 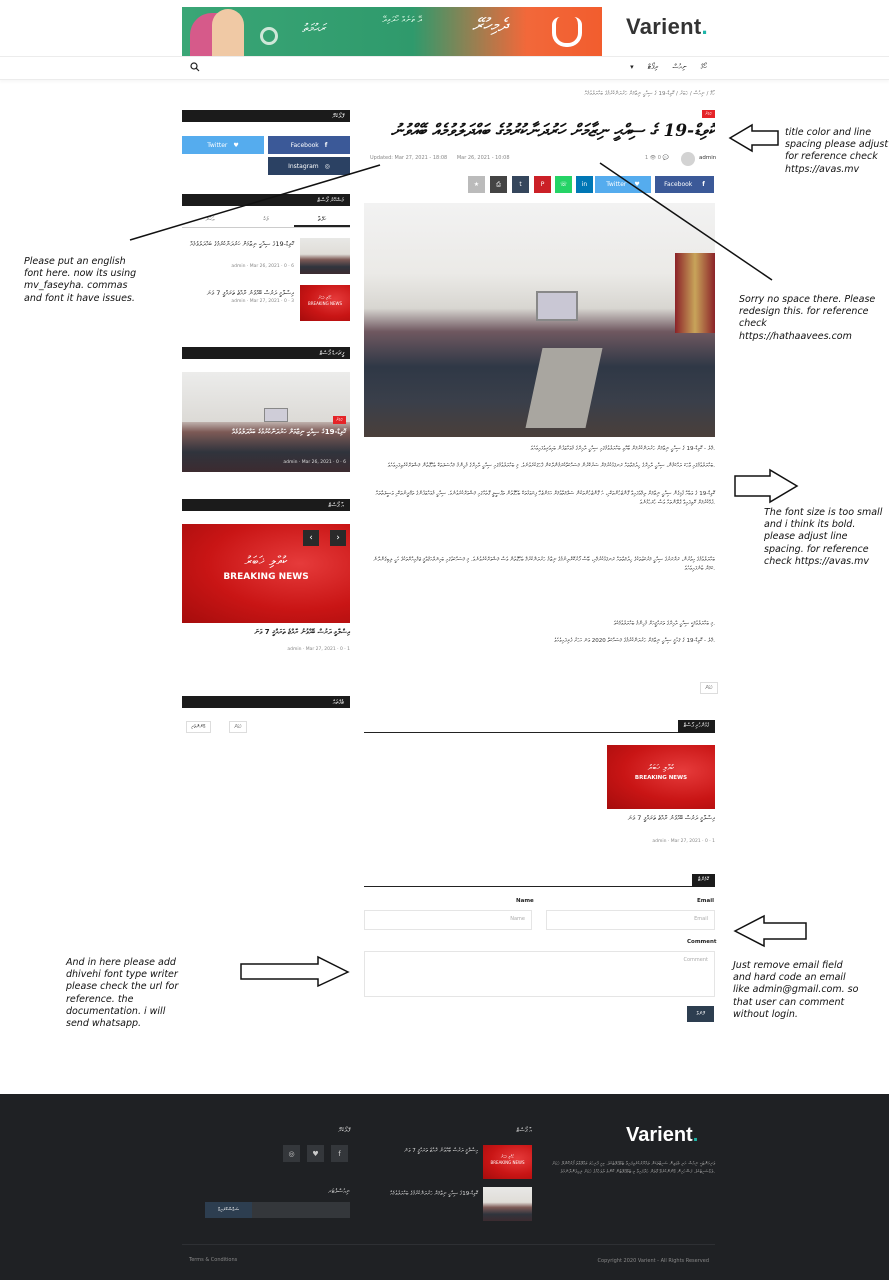 What do you see at coordinates (684, 184) in the screenshot?
I see `share-facebook-button: Facebook f` at bounding box center [684, 184].